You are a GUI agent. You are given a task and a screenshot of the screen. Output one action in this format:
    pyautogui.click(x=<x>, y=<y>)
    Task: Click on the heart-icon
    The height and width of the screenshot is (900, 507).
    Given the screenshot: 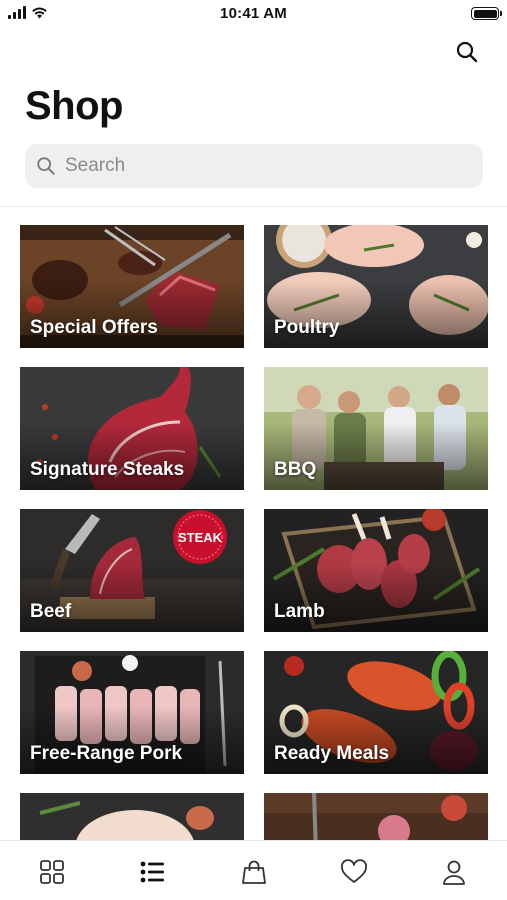 What is the action you would take?
    pyautogui.click(x=354, y=871)
    